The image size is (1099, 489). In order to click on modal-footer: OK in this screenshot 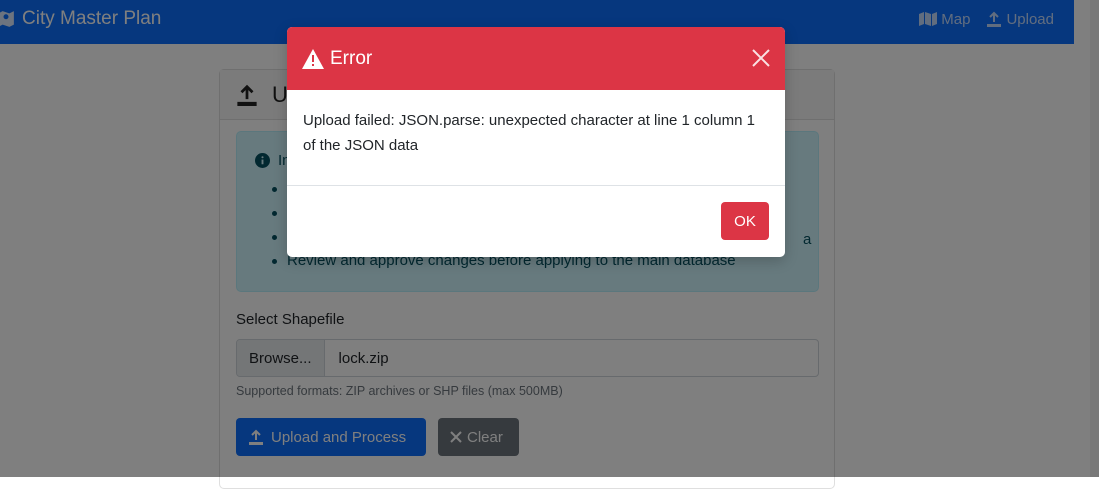, I will do `click(536, 221)`.